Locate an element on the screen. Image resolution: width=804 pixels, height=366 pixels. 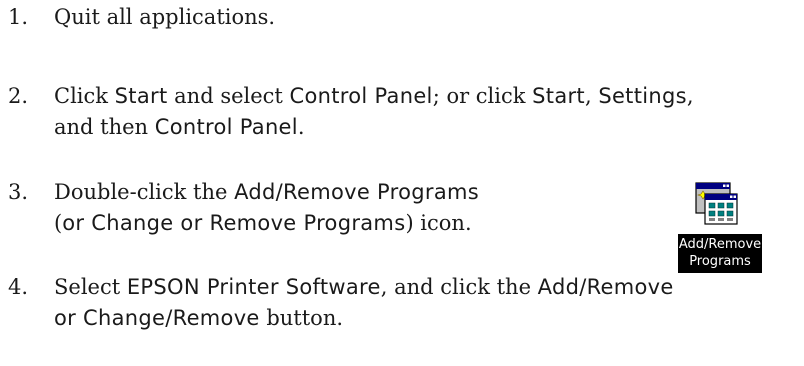
step-text: Quit all applications. is located at coordinates (164, 17).